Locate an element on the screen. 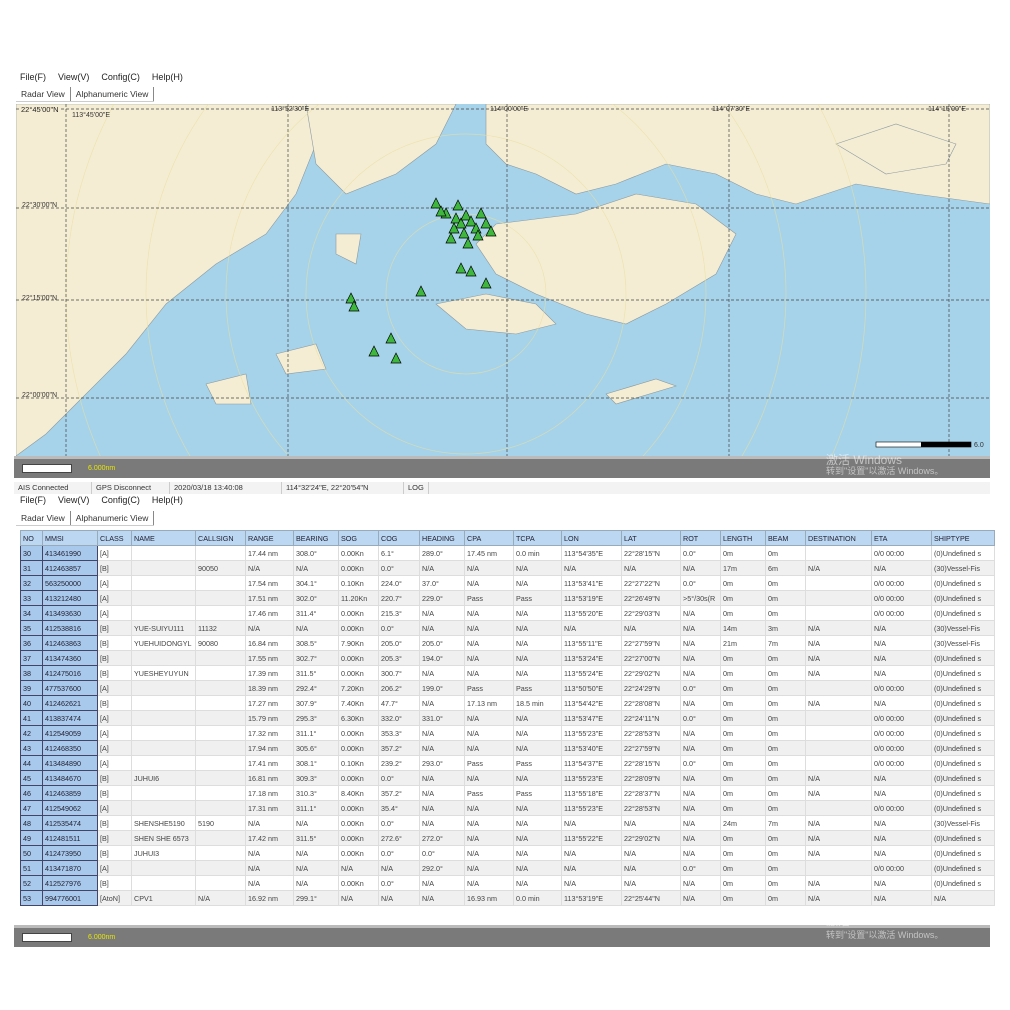 The height and width of the screenshot is (1010, 1010). column-header-tcpa: TCPA is located at coordinates (537, 538).